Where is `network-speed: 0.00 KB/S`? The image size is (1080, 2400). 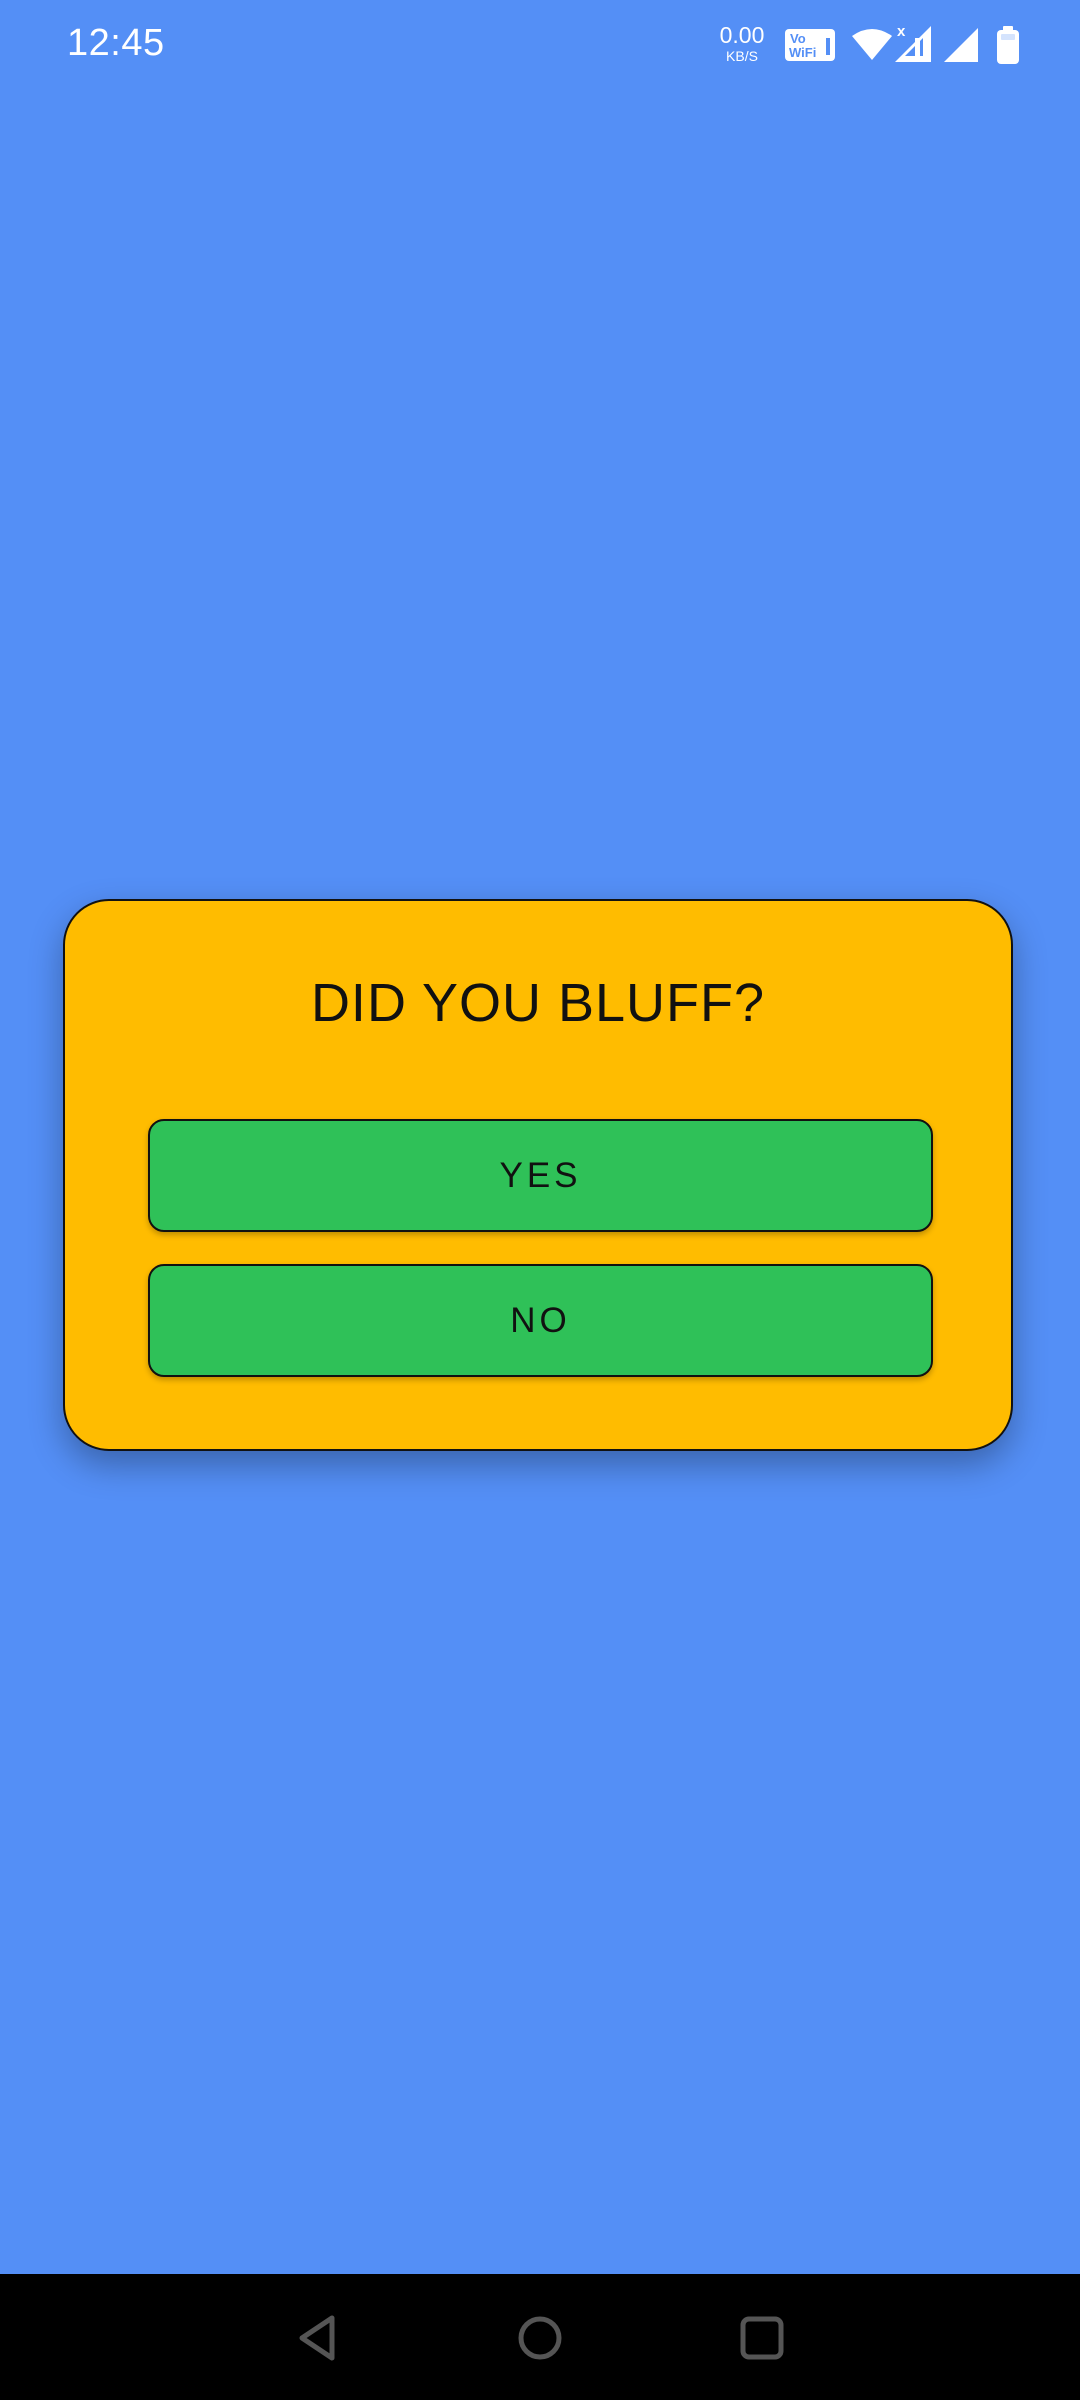 network-speed: 0.00 KB/S is located at coordinates (742, 43).